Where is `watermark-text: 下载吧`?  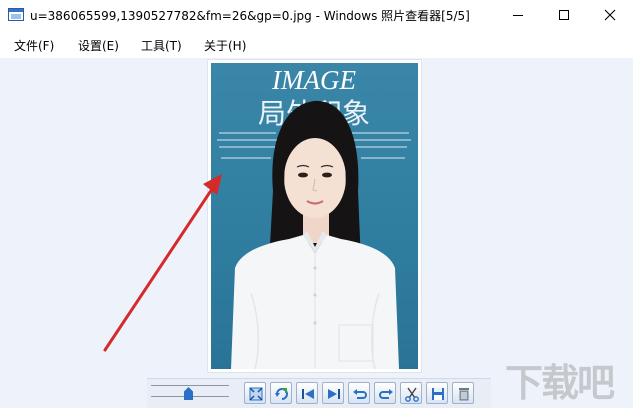
watermark-text: 下载吧 is located at coordinates (560, 383).